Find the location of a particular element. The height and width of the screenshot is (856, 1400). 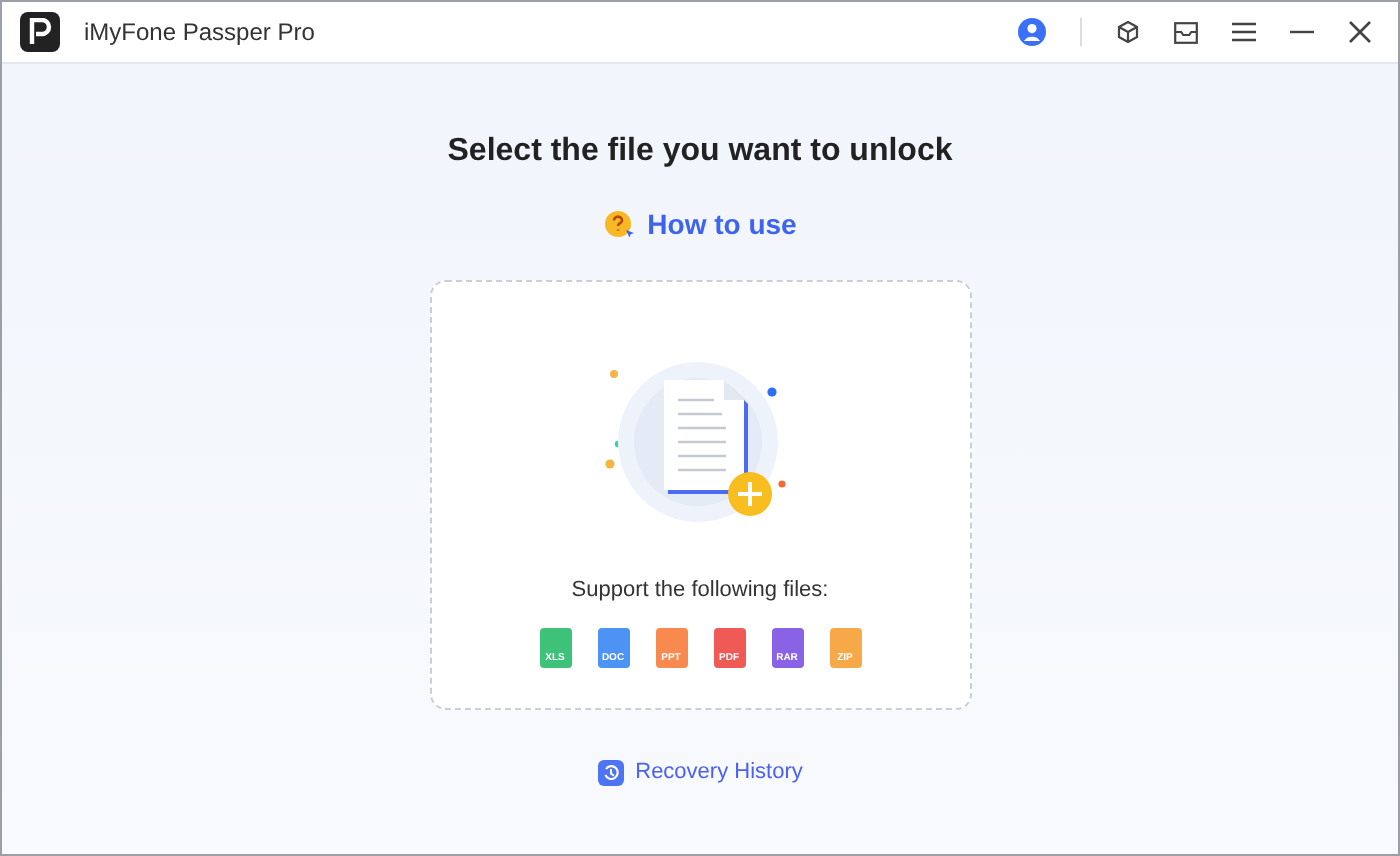

close-icon is located at coordinates (1360, 32).